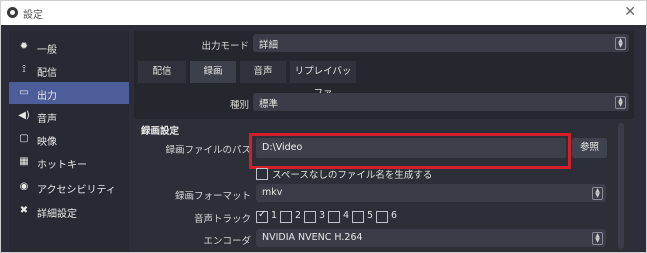 The image size is (647, 253). What do you see at coordinates (160, 131) in the screenshot?
I see `recording-section-title: 録画設定` at bounding box center [160, 131].